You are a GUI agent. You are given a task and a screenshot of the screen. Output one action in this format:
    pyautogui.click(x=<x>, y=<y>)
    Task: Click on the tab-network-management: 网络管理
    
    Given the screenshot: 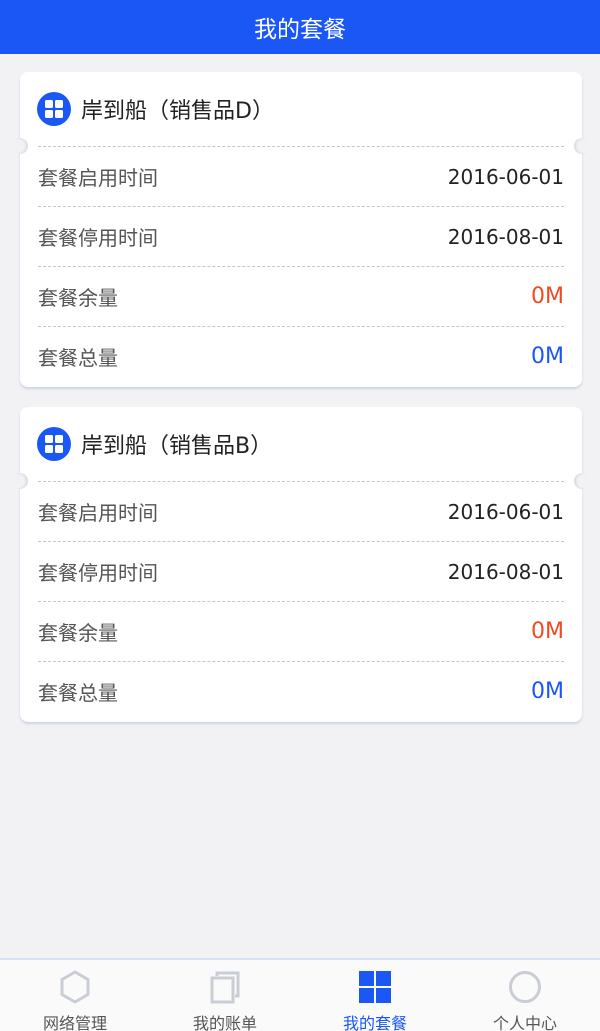 What is the action you would take?
    pyautogui.click(x=75, y=995)
    